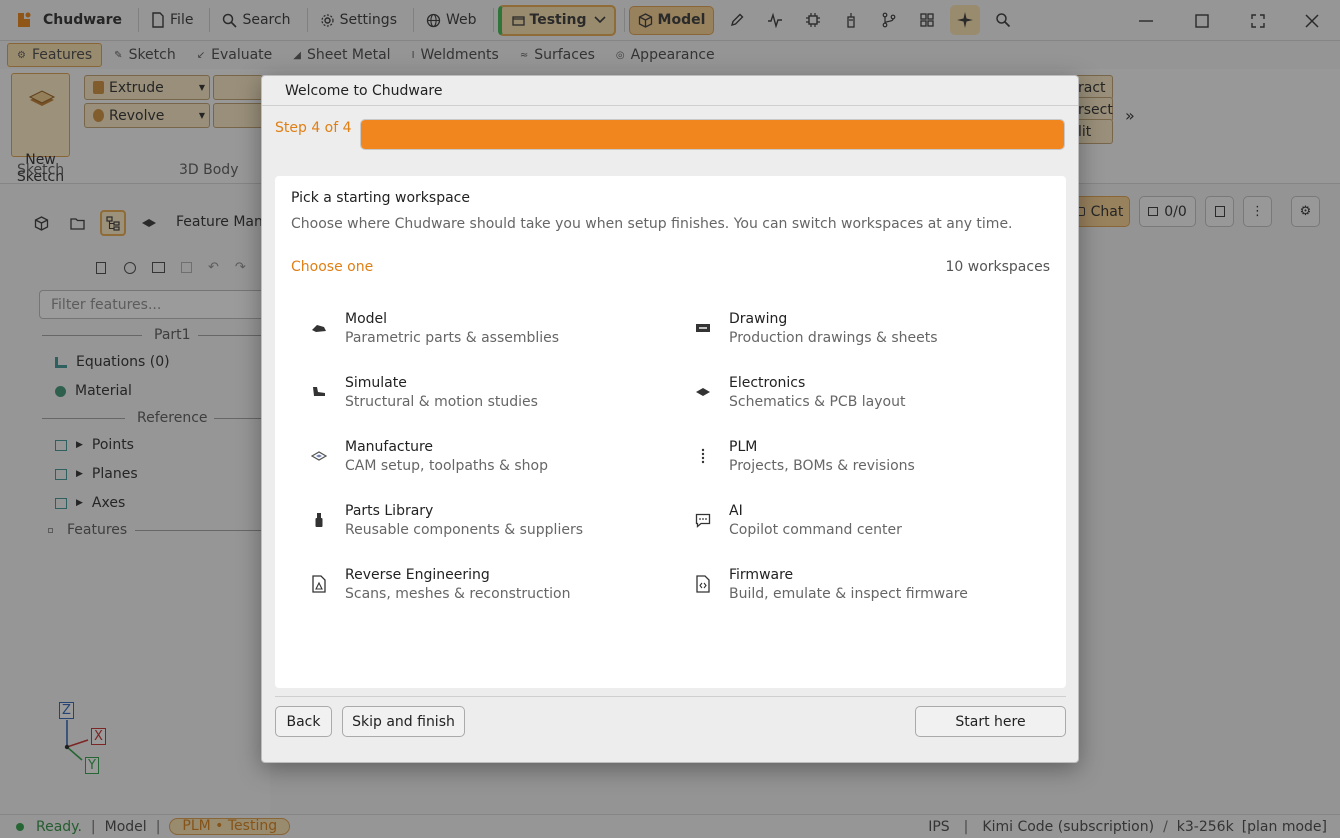 This screenshot has height=838, width=1340. I want to click on workspace-name: Firmware, so click(761, 575).